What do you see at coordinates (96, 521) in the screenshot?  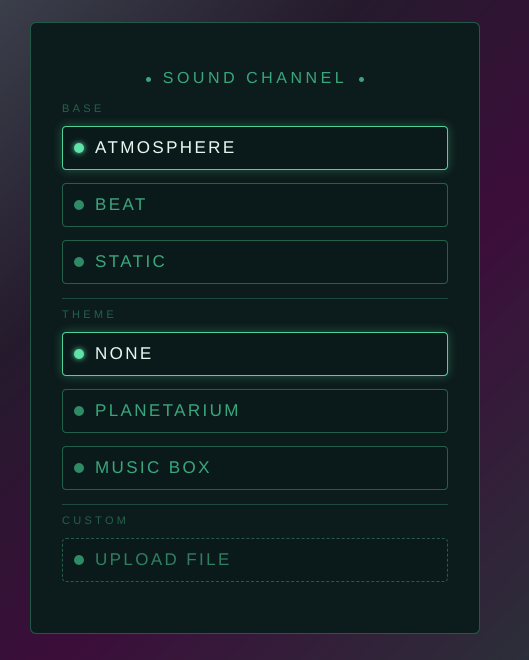 I see `section-label: CUSTOM` at bounding box center [96, 521].